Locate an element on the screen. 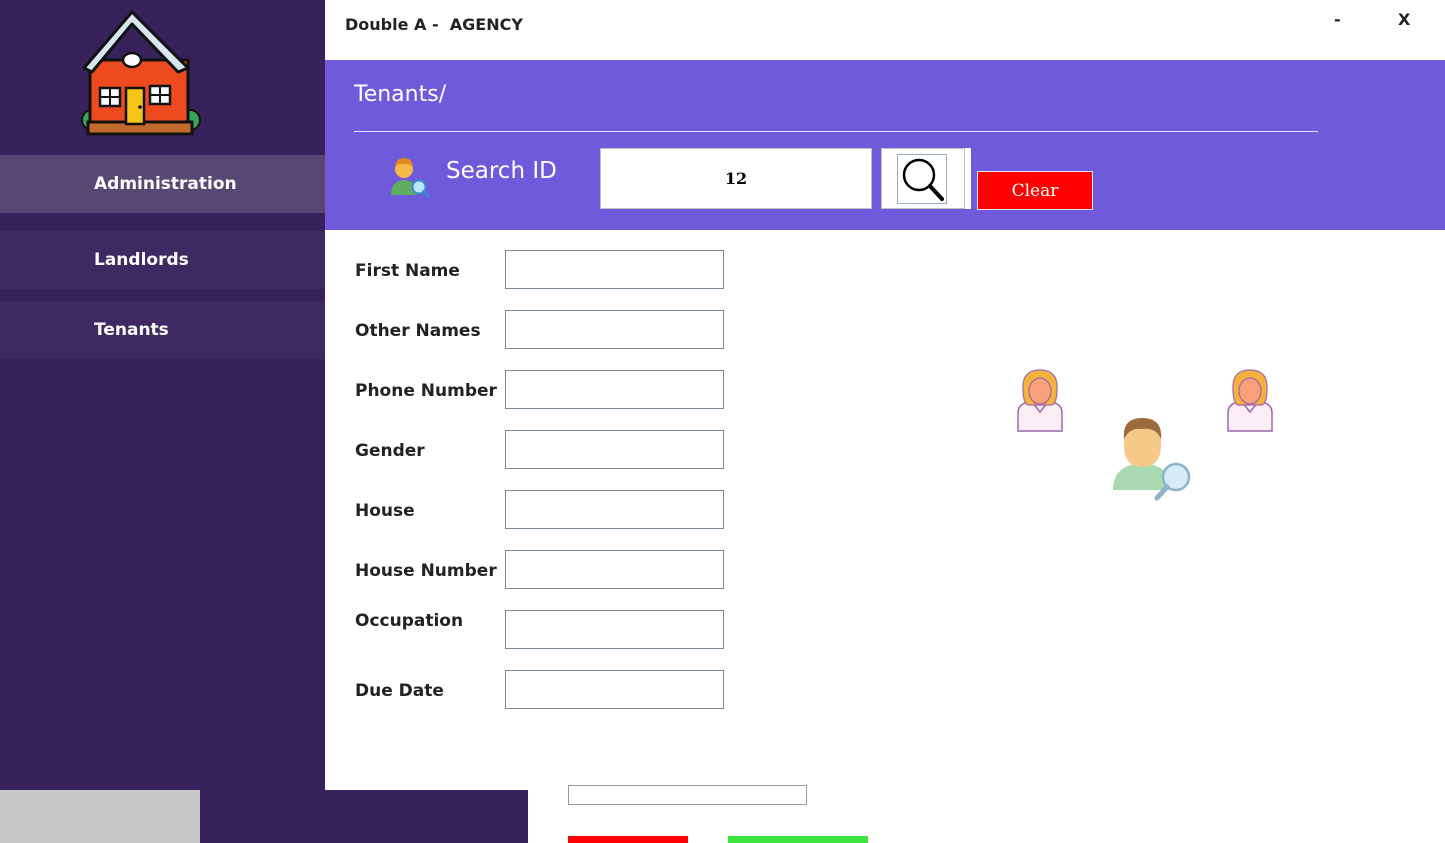 Image resolution: width=1445 pixels, height=843 pixels. sidebar-item-label: Landlords is located at coordinates (141, 260).